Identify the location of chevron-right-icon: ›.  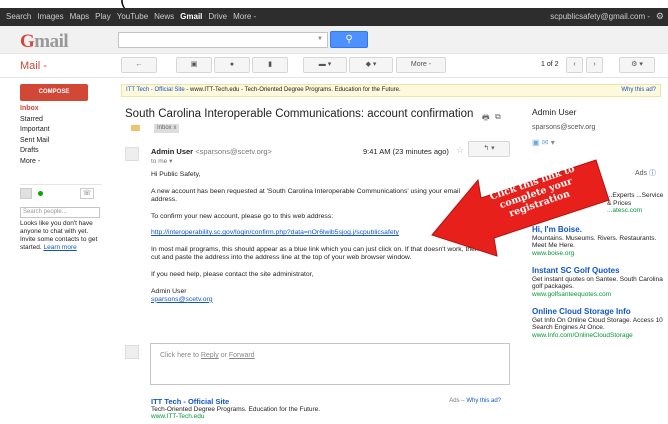
(594, 64).